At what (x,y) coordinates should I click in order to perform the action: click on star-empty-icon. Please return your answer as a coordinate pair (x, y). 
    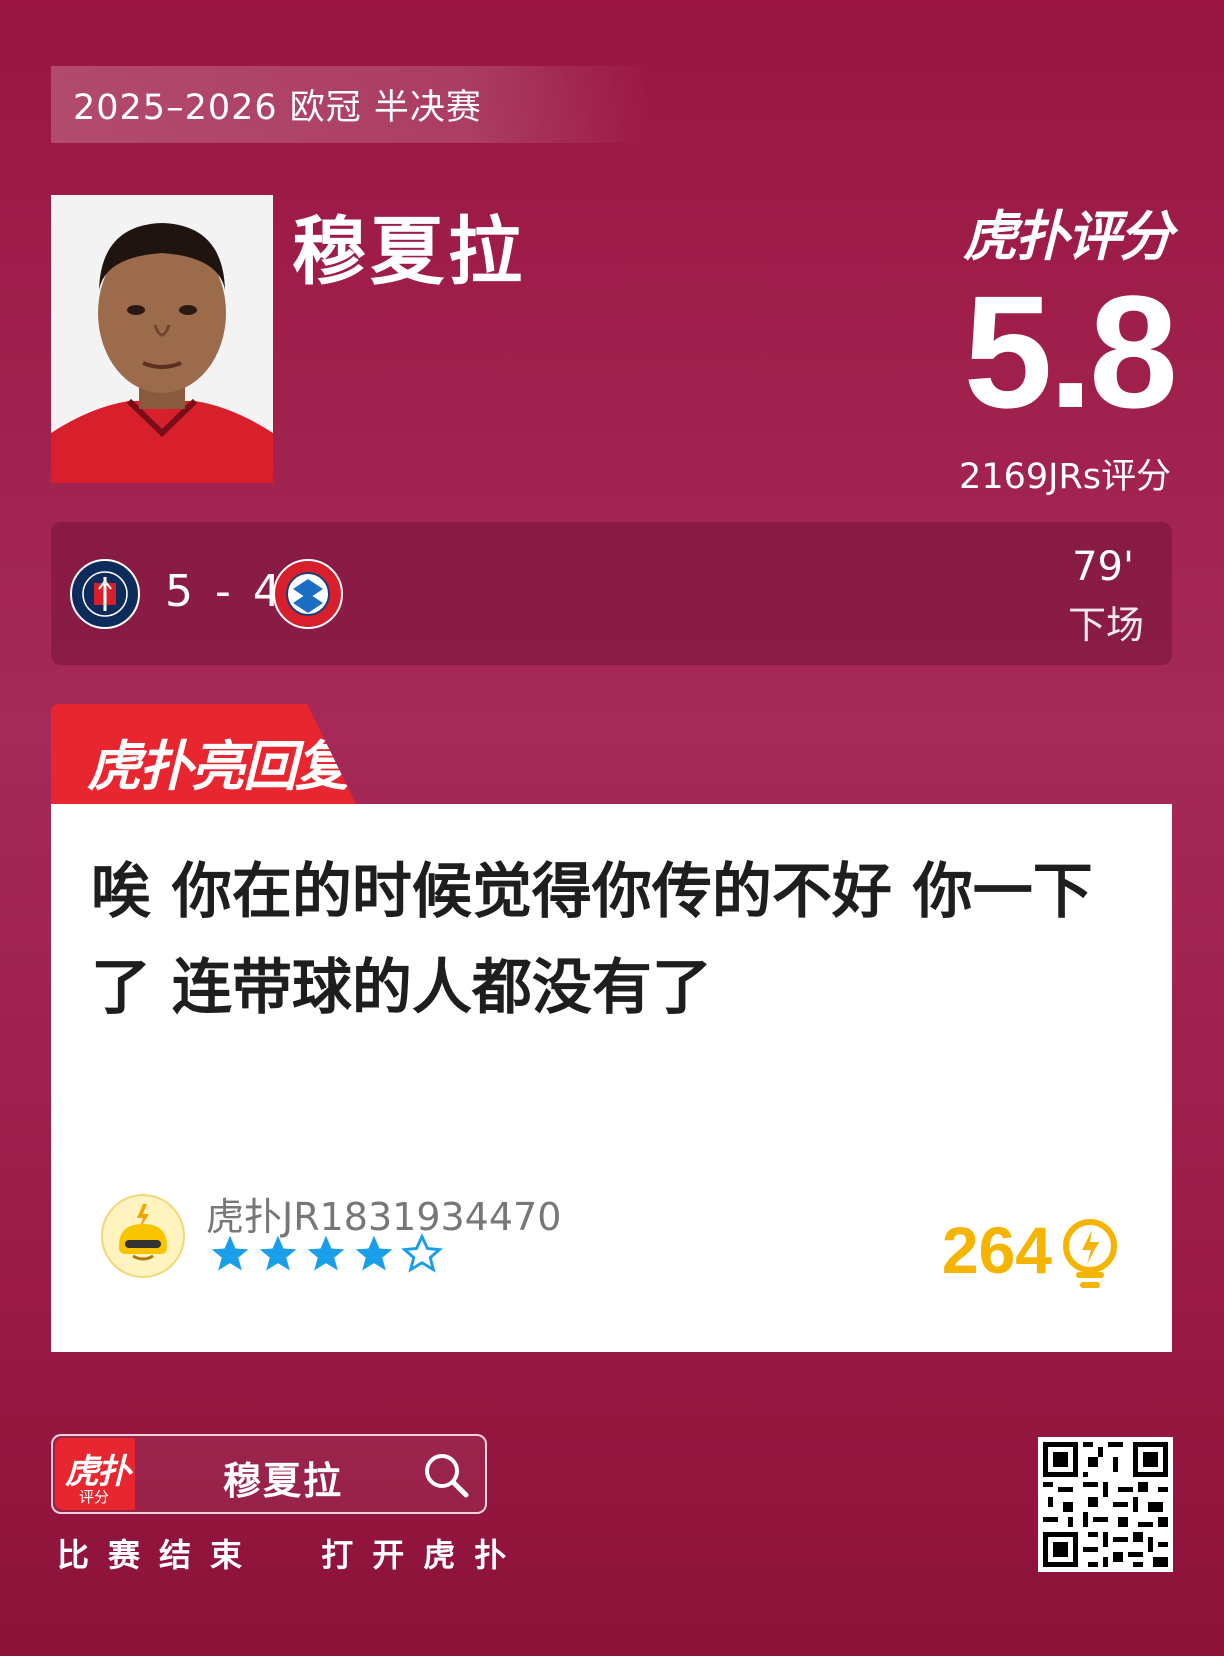
    Looking at the image, I should click on (422, 1253).